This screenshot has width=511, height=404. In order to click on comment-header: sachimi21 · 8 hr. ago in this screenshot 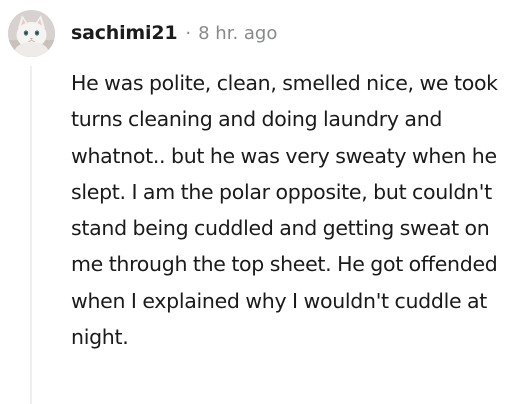, I will do `click(174, 33)`.